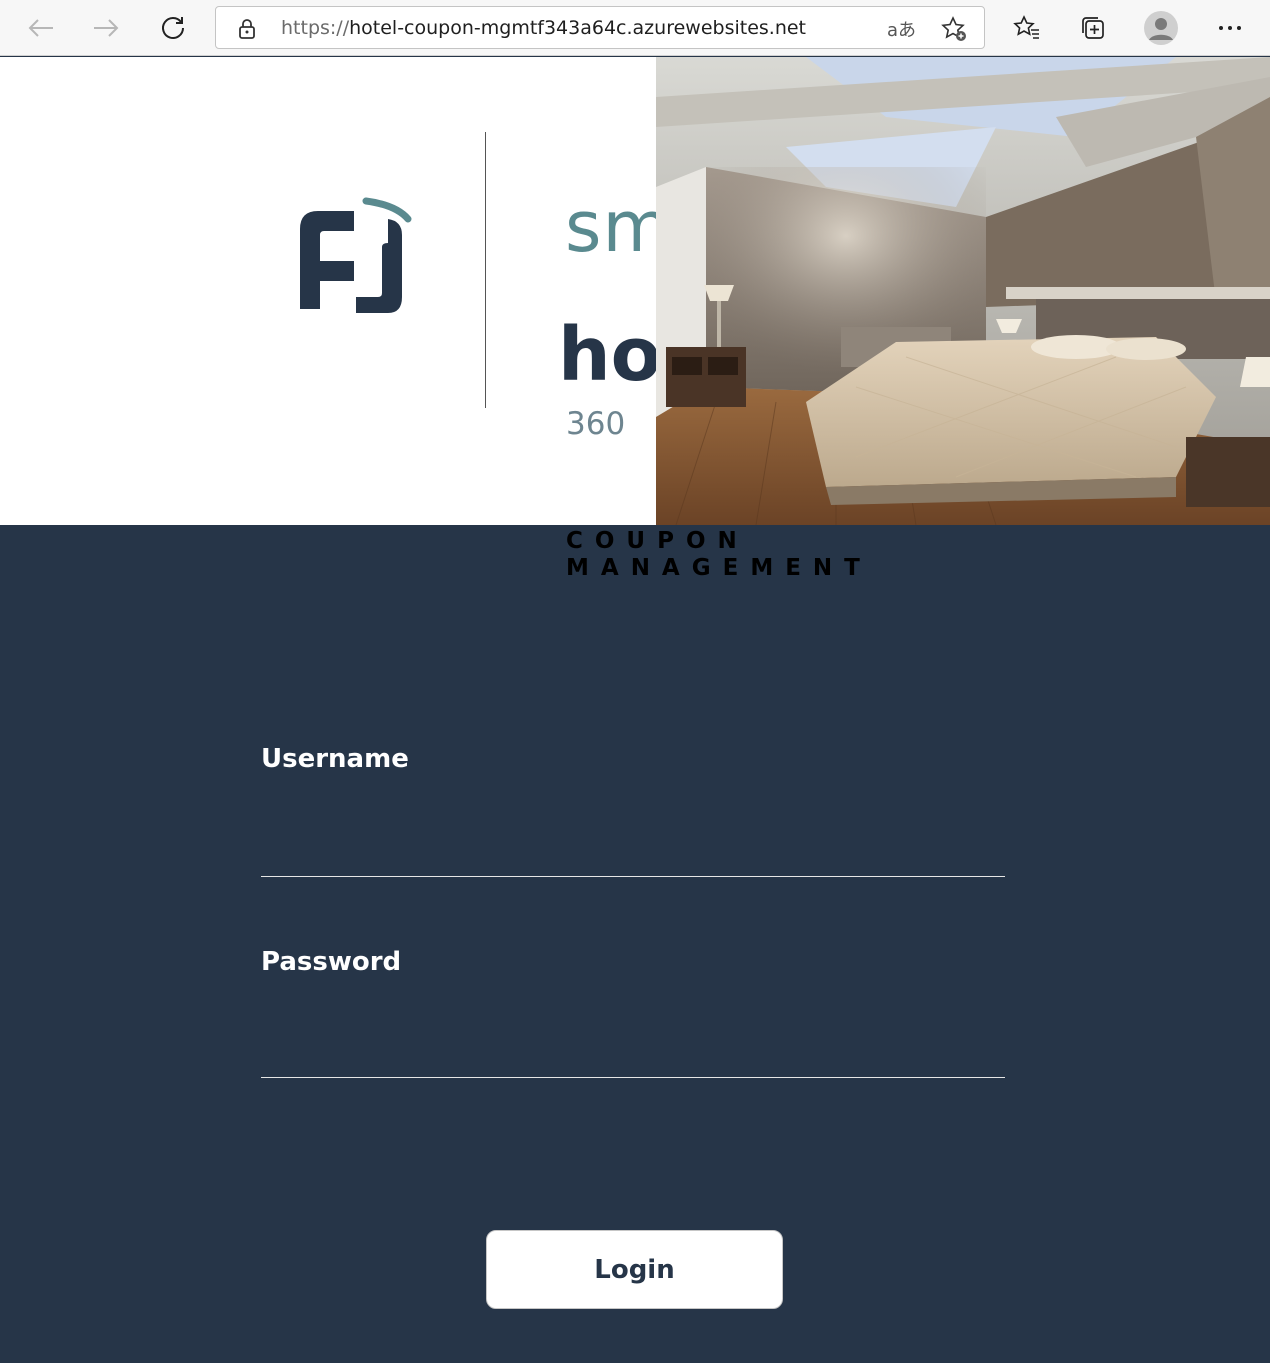  What do you see at coordinates (41, 28) in the screenshot?
I see `back-arrow-icon` at bounding box center [41, 28].